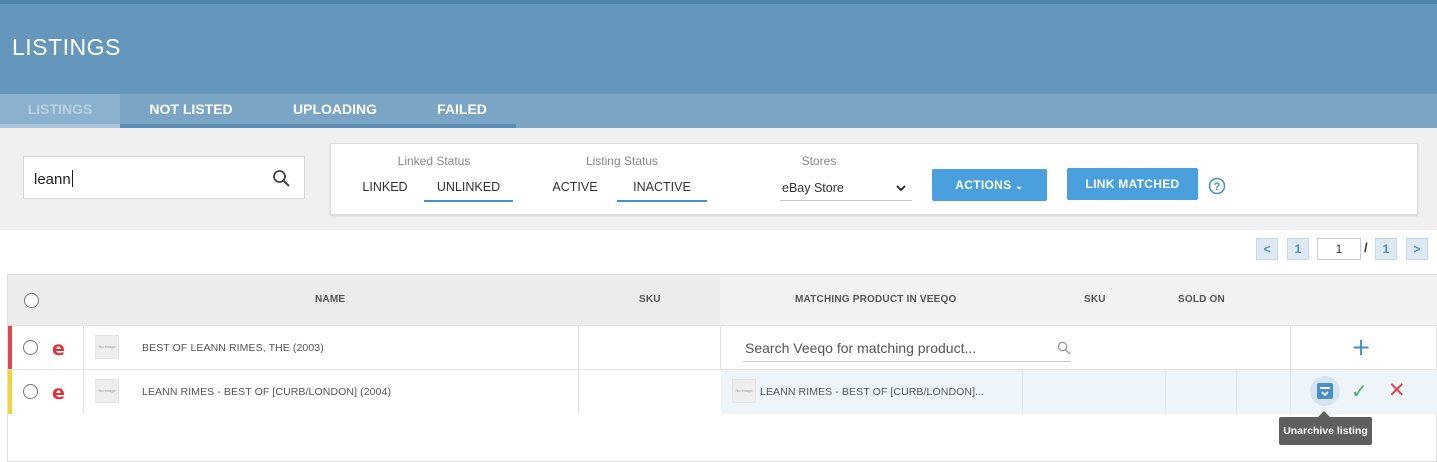 The width and height of the screenshot is (1437, 462). I want to click on matched-product-thumbnail: No image, so click(744, 391).